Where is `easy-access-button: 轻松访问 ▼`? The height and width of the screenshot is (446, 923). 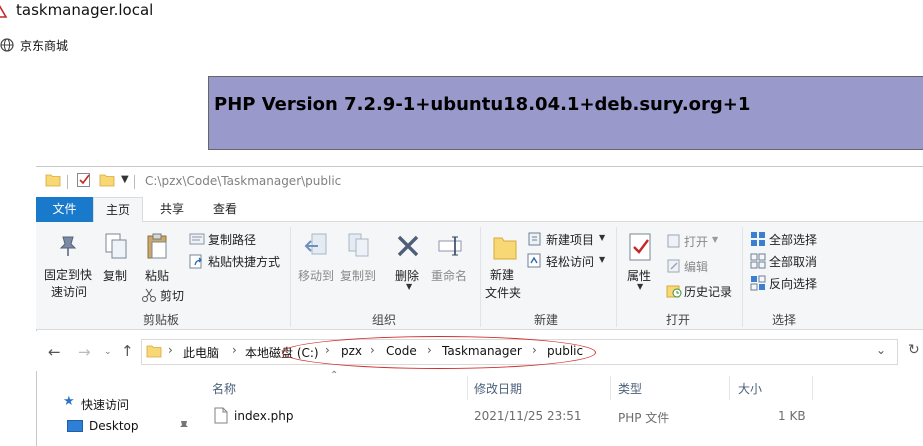
easy-access-button: 轻松访问 ▼ is located at coordinates (568, 261).